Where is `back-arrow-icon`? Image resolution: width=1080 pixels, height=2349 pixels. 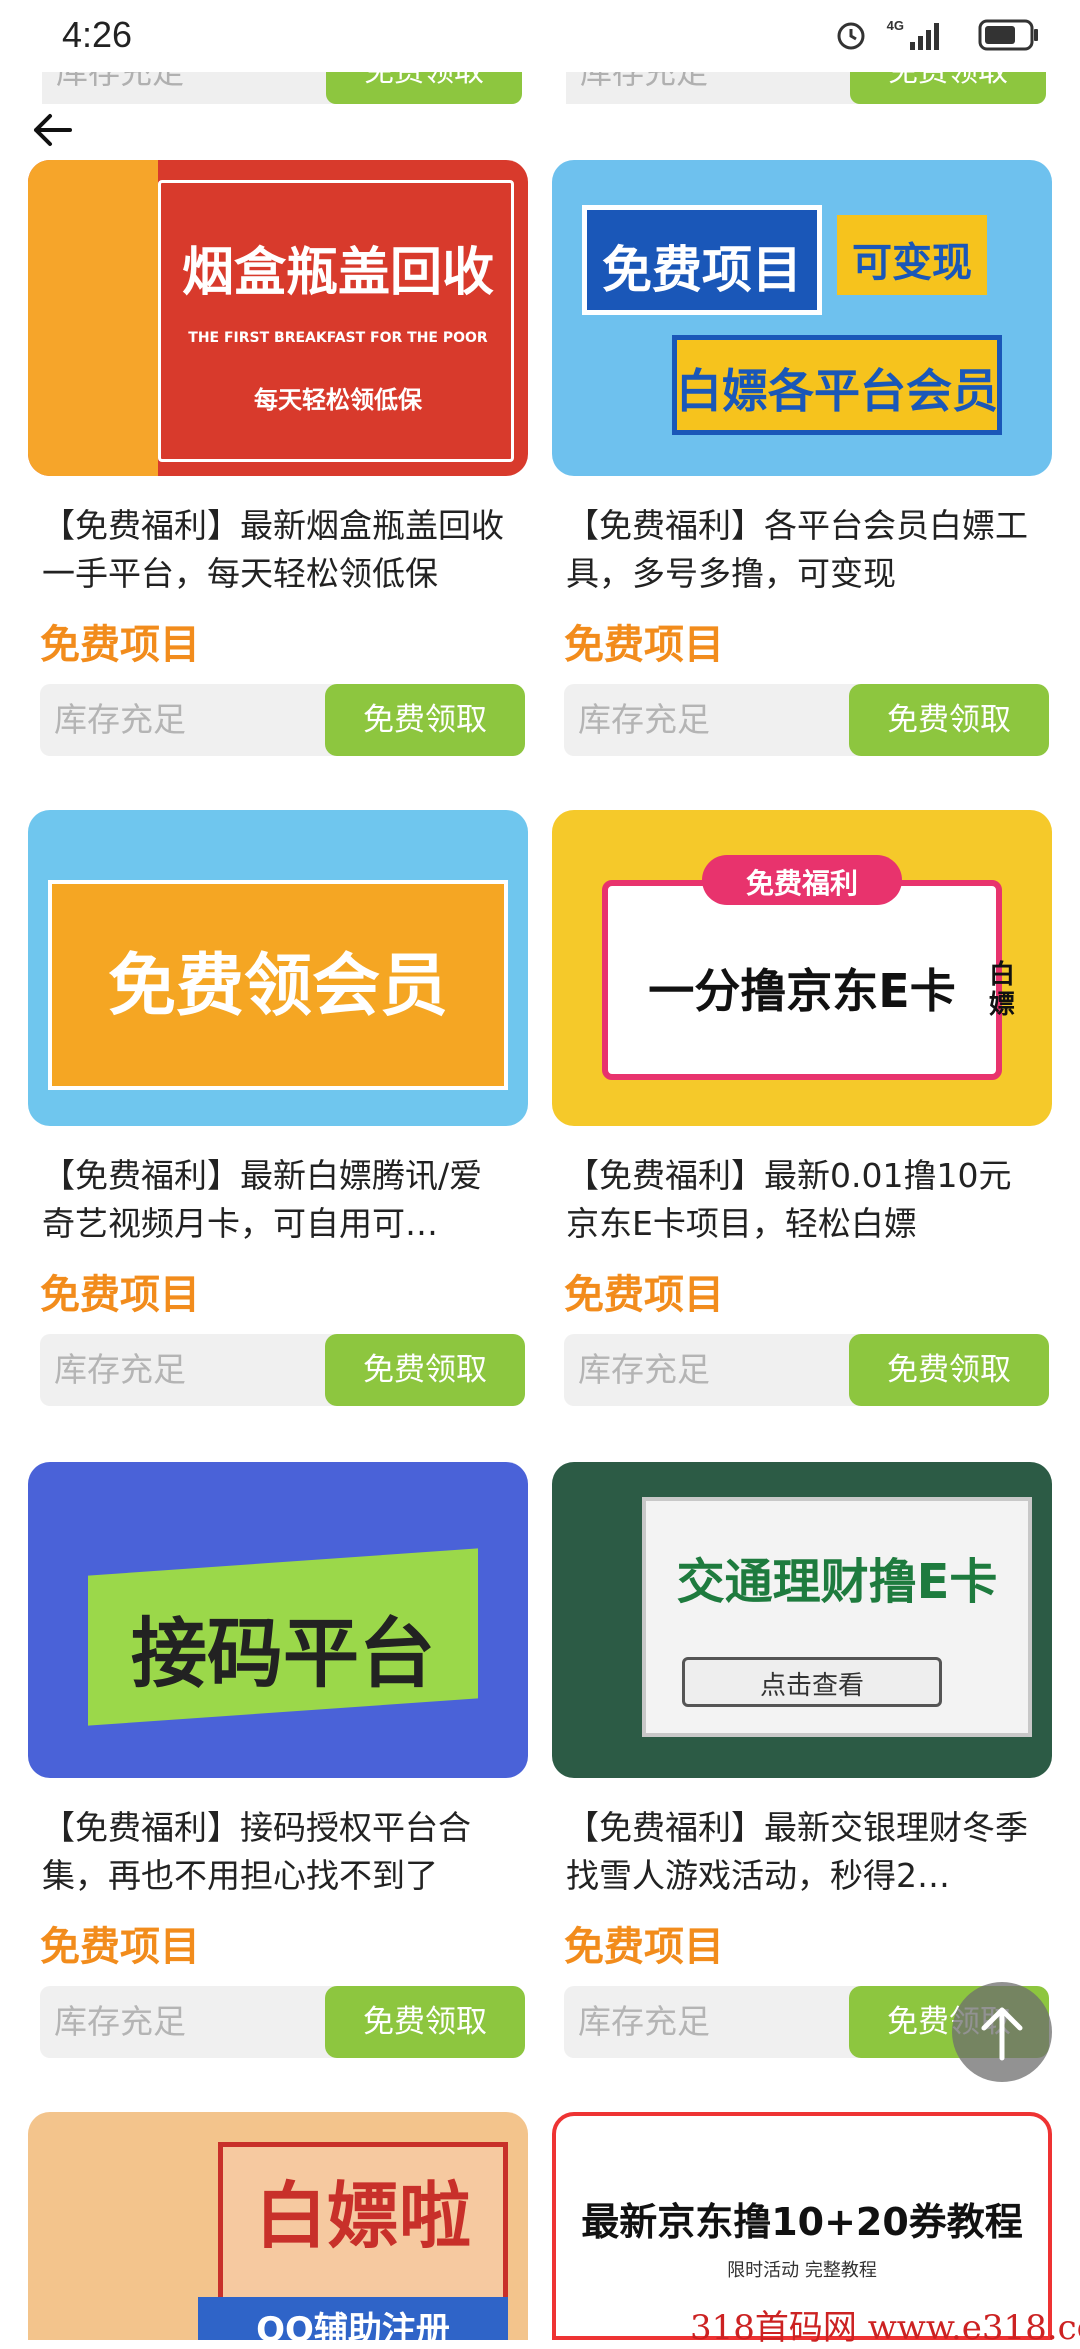 back-arrow-icon is located at coordinates (52, 130).